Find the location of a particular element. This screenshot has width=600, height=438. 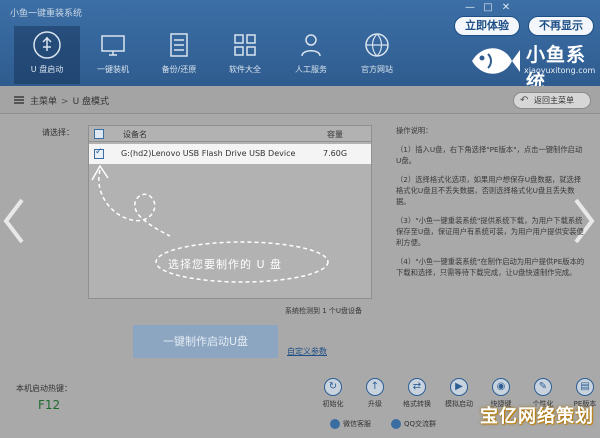

window-controls: — □ ✕ is located at coordinates (488, 8).